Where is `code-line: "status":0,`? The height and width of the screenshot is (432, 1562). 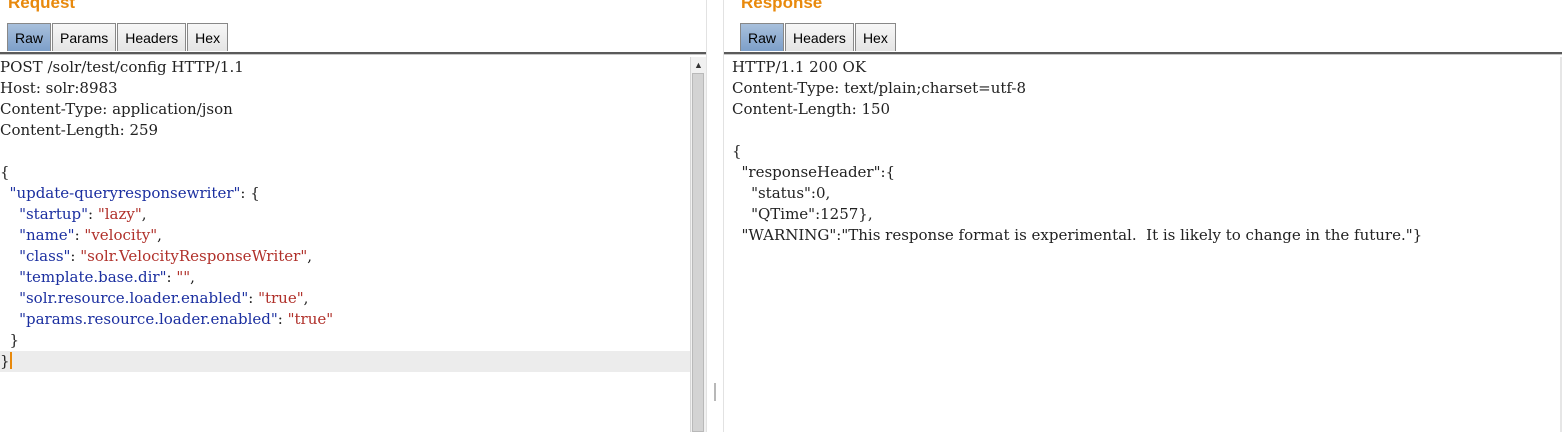 code-line: "status":0, is located at coordinates (781, 193).